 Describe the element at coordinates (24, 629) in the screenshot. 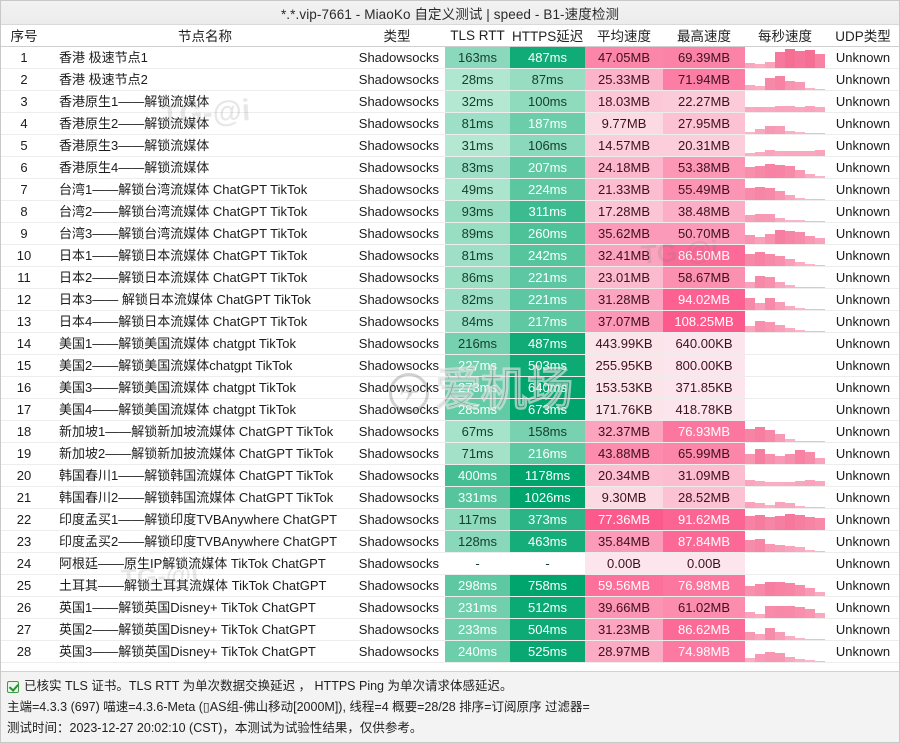

I see `row-index: 27` at that location.